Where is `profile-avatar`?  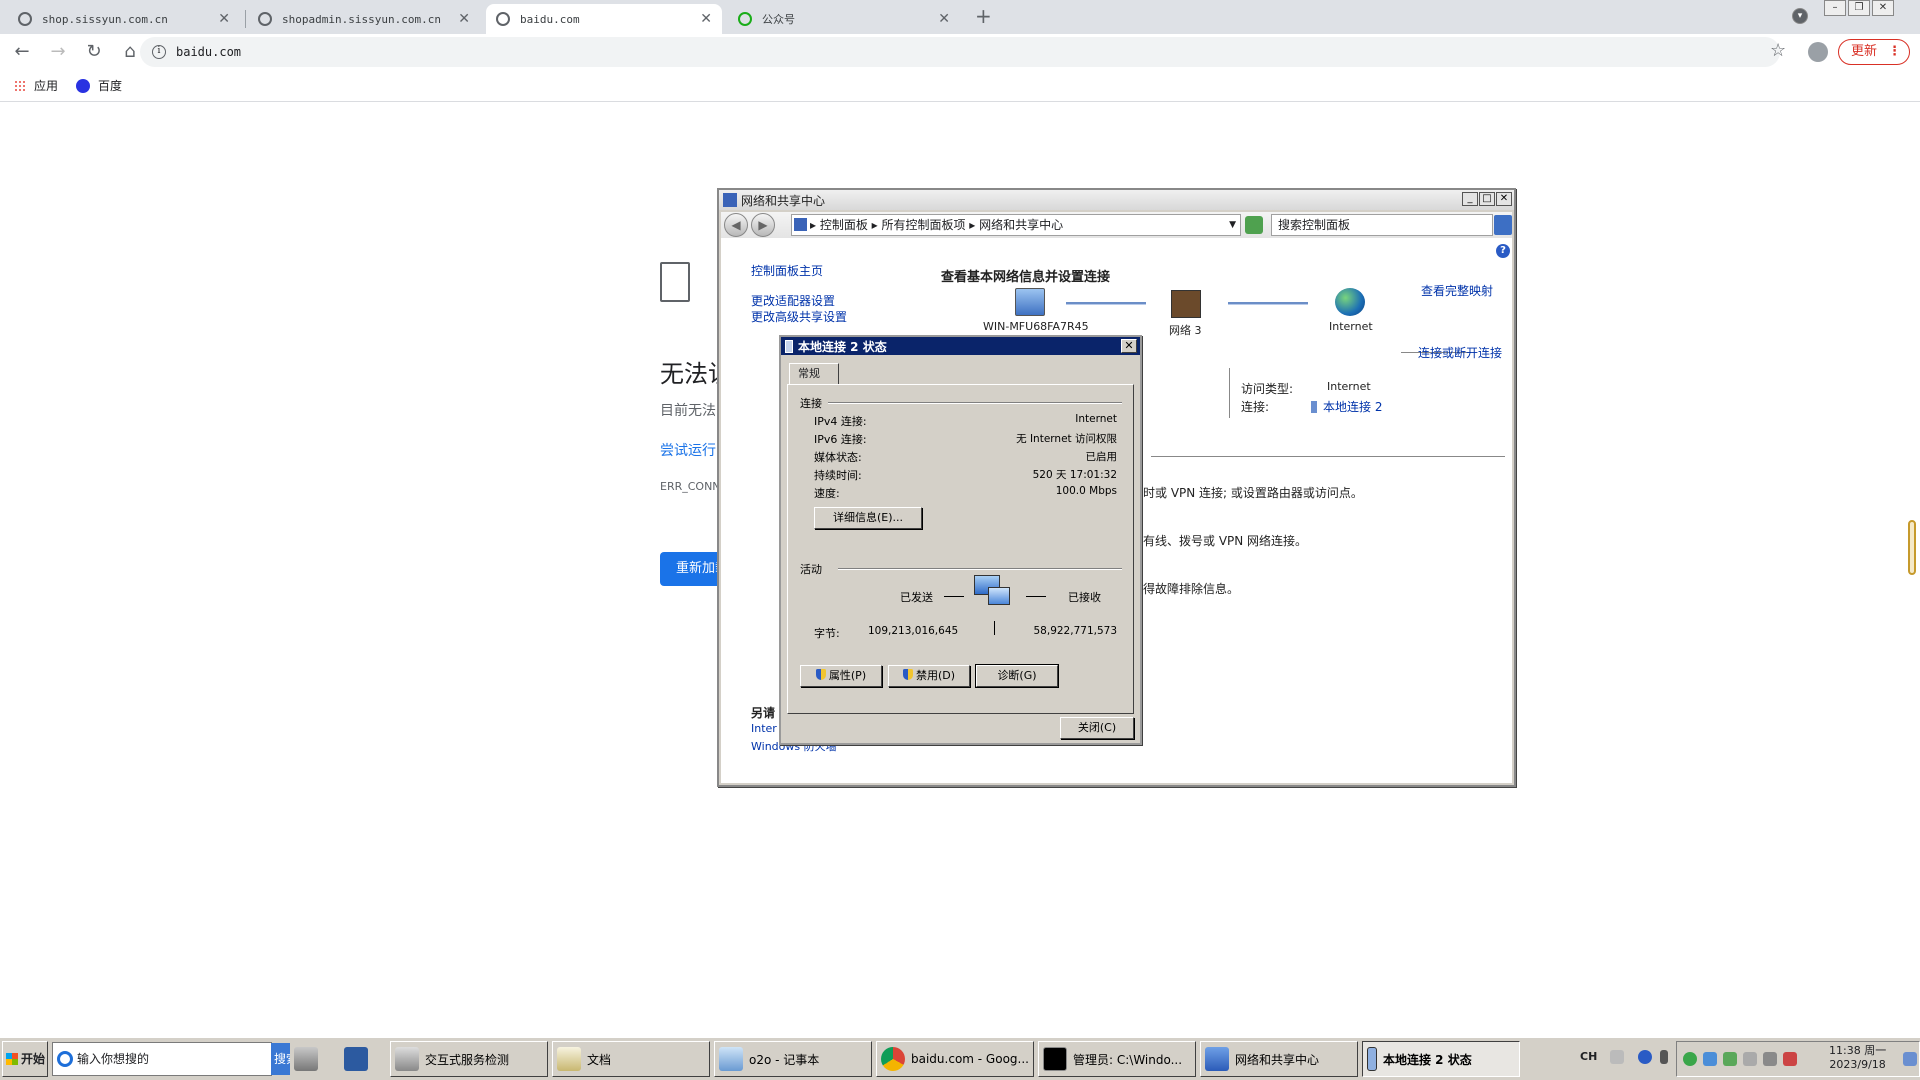 profile-avatar is located at coordinates (1818, 52).